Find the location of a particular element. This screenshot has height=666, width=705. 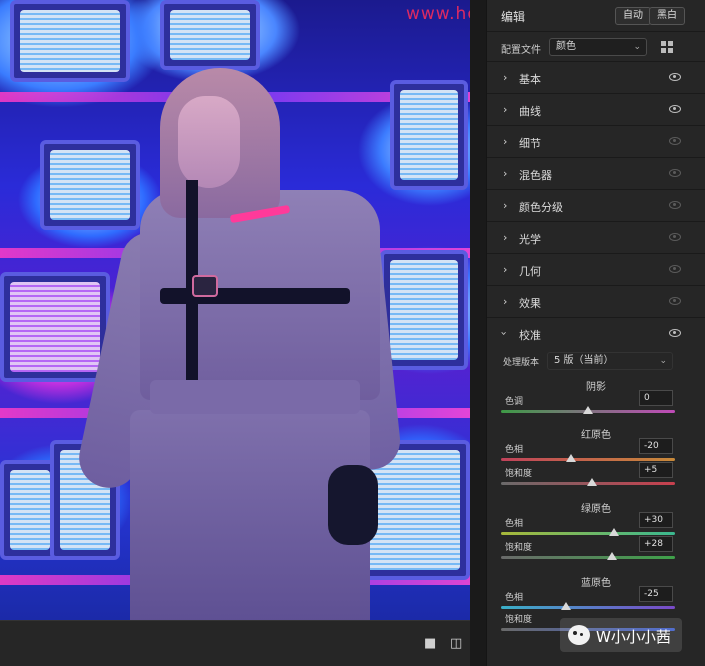

process-value: 5 版（当前） is located at coordinates (584, 360).